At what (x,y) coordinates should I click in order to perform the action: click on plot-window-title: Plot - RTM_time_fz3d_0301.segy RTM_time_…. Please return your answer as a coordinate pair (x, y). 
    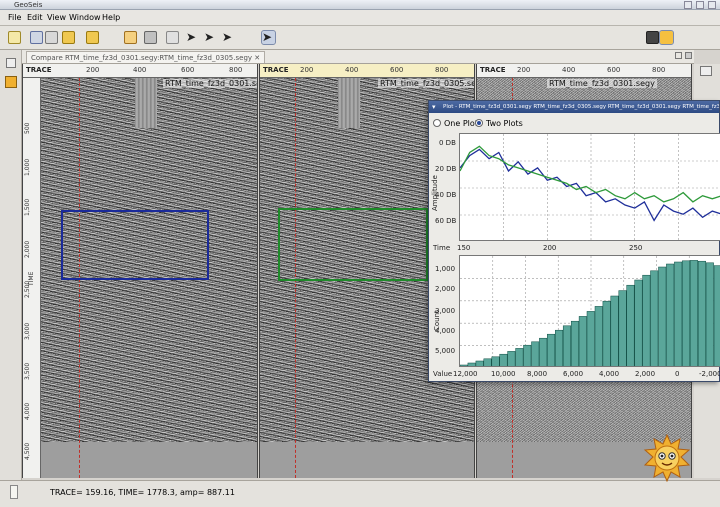
    Looking at the image, I should click on (574, 107).